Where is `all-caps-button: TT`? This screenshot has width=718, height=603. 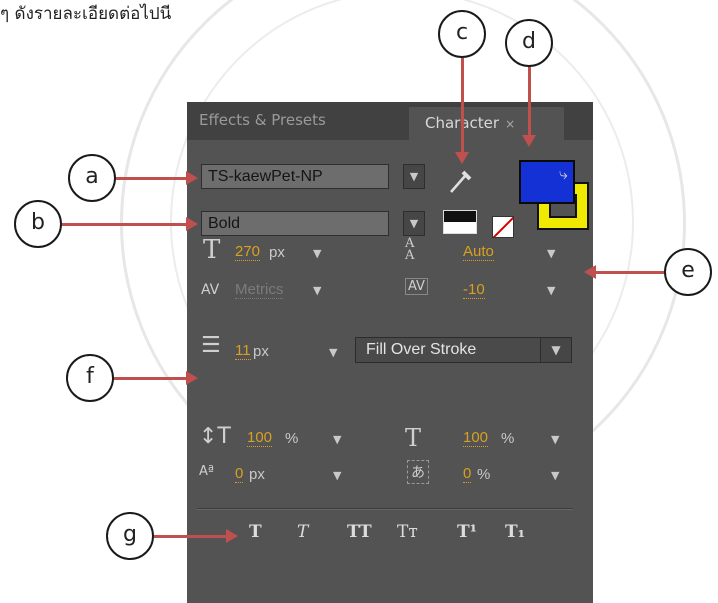 all-caps-button: TT is located at coordinates (359, 532).